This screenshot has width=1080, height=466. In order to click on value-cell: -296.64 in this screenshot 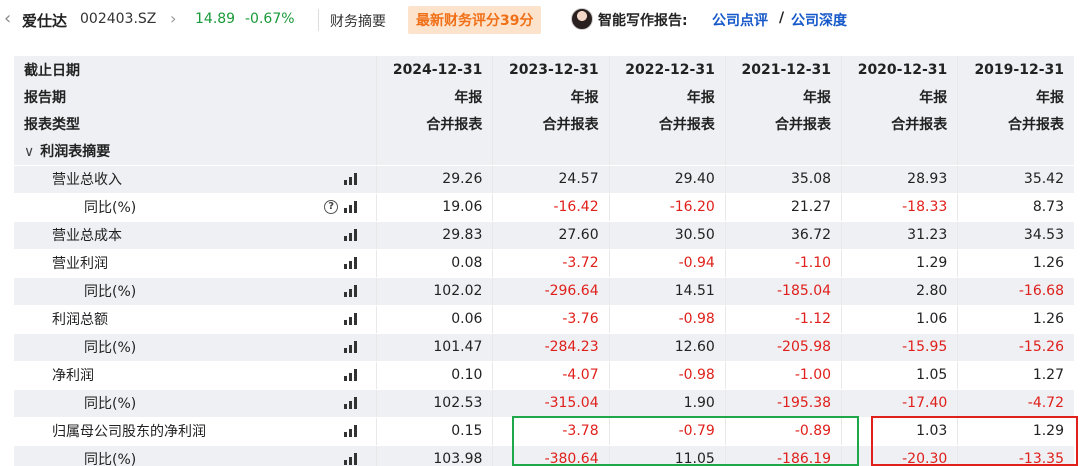, I will do `click(551, 291)`.